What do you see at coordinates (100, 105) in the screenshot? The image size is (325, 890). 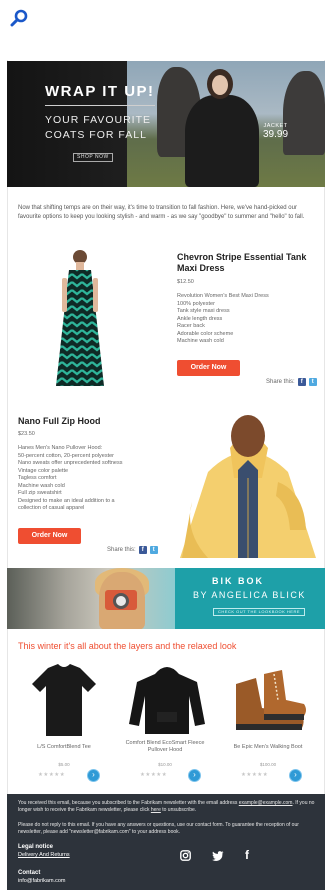 I see `hero-divider` at bounding box center [100, 105].